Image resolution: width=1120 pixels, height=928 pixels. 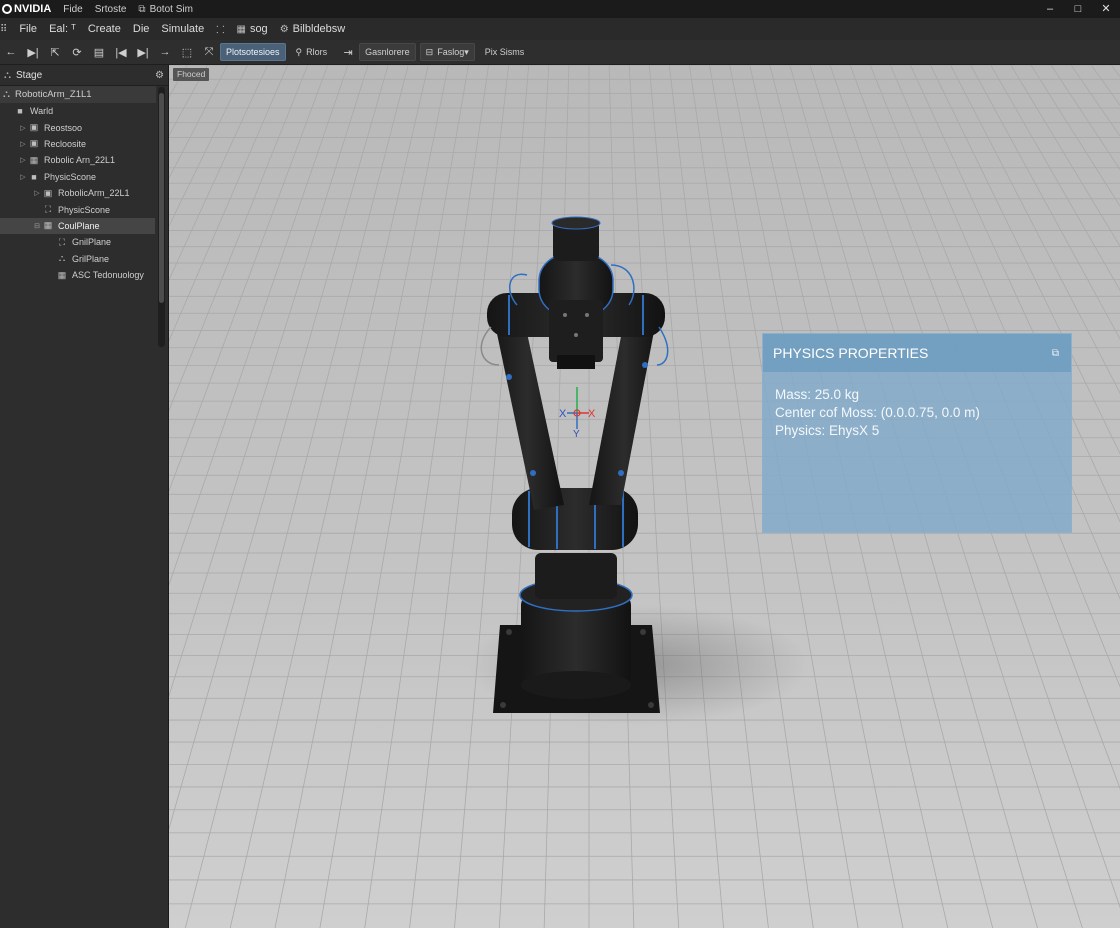 I want to click on stage-tree-item: ▷ ▣ Recloosite, so click(x=84, y=144).